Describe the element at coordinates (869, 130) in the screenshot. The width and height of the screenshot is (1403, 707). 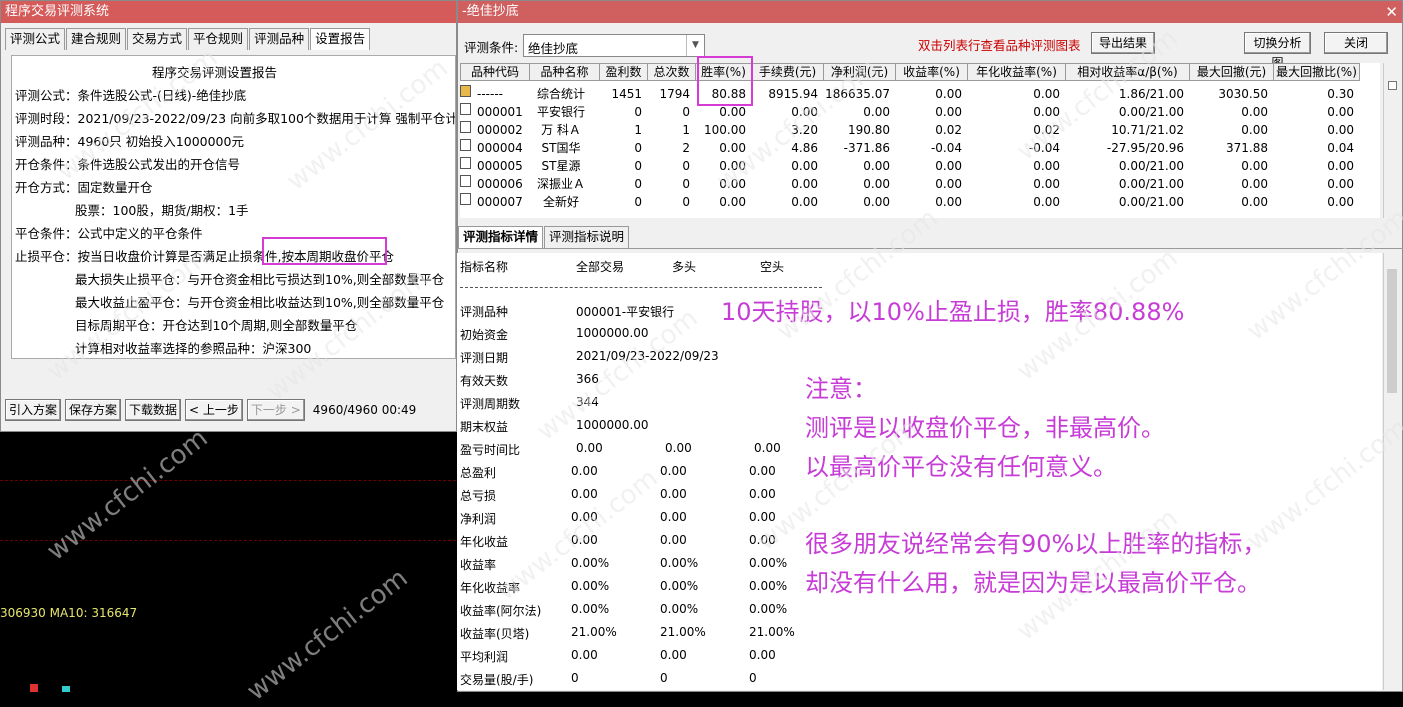
I see `table-cell: 190.80` at that location.